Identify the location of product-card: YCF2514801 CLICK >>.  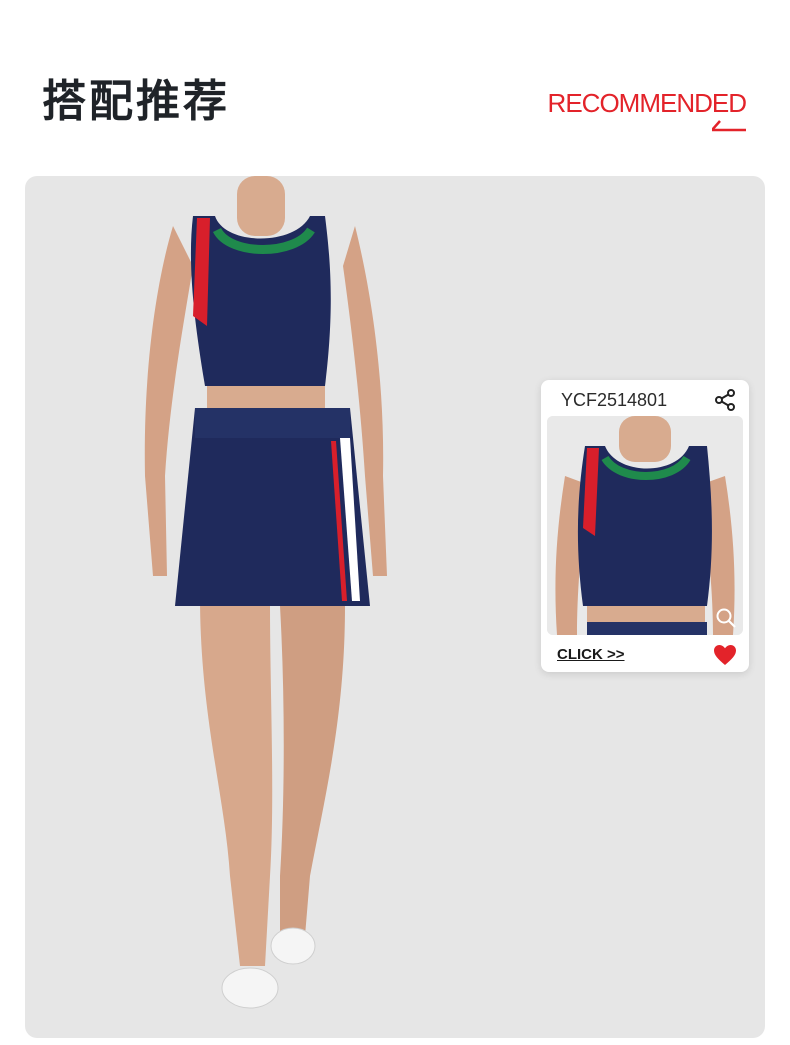
(645, 526).